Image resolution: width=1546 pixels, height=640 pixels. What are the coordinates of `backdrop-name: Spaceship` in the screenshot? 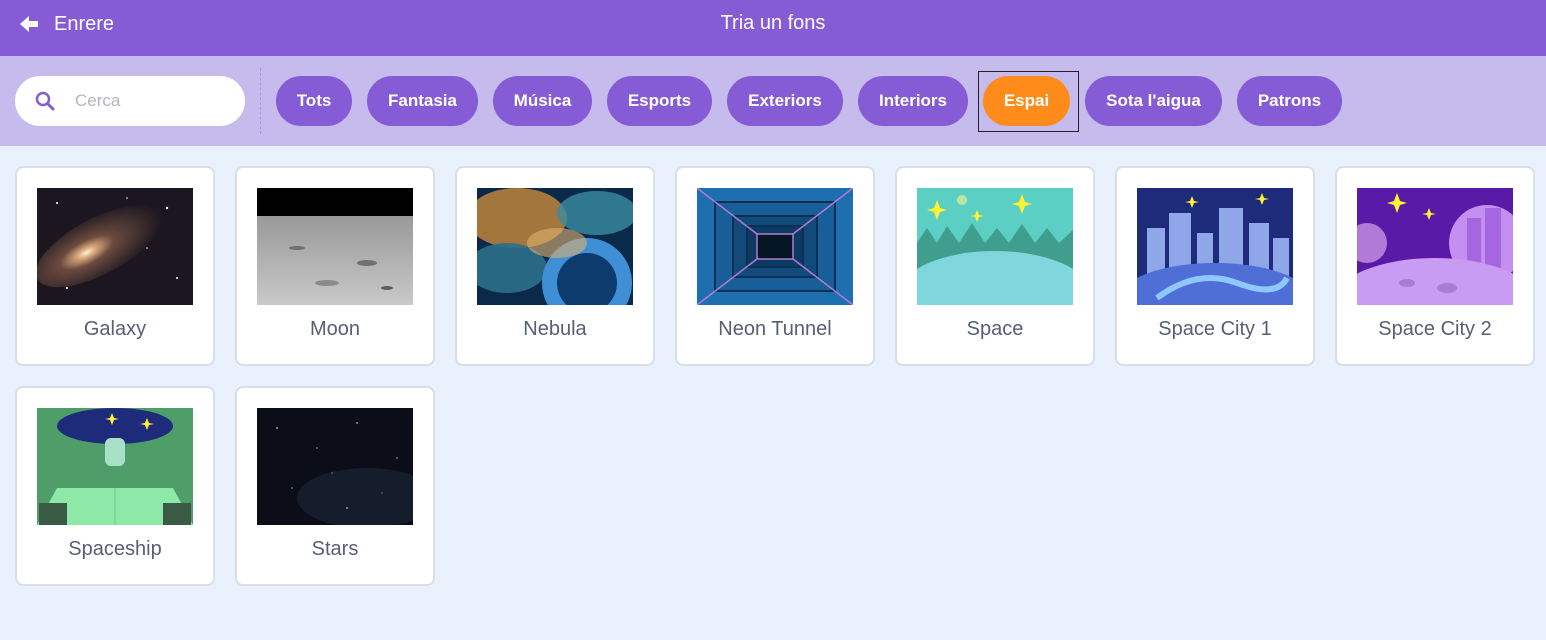 It's located at (115, 549).